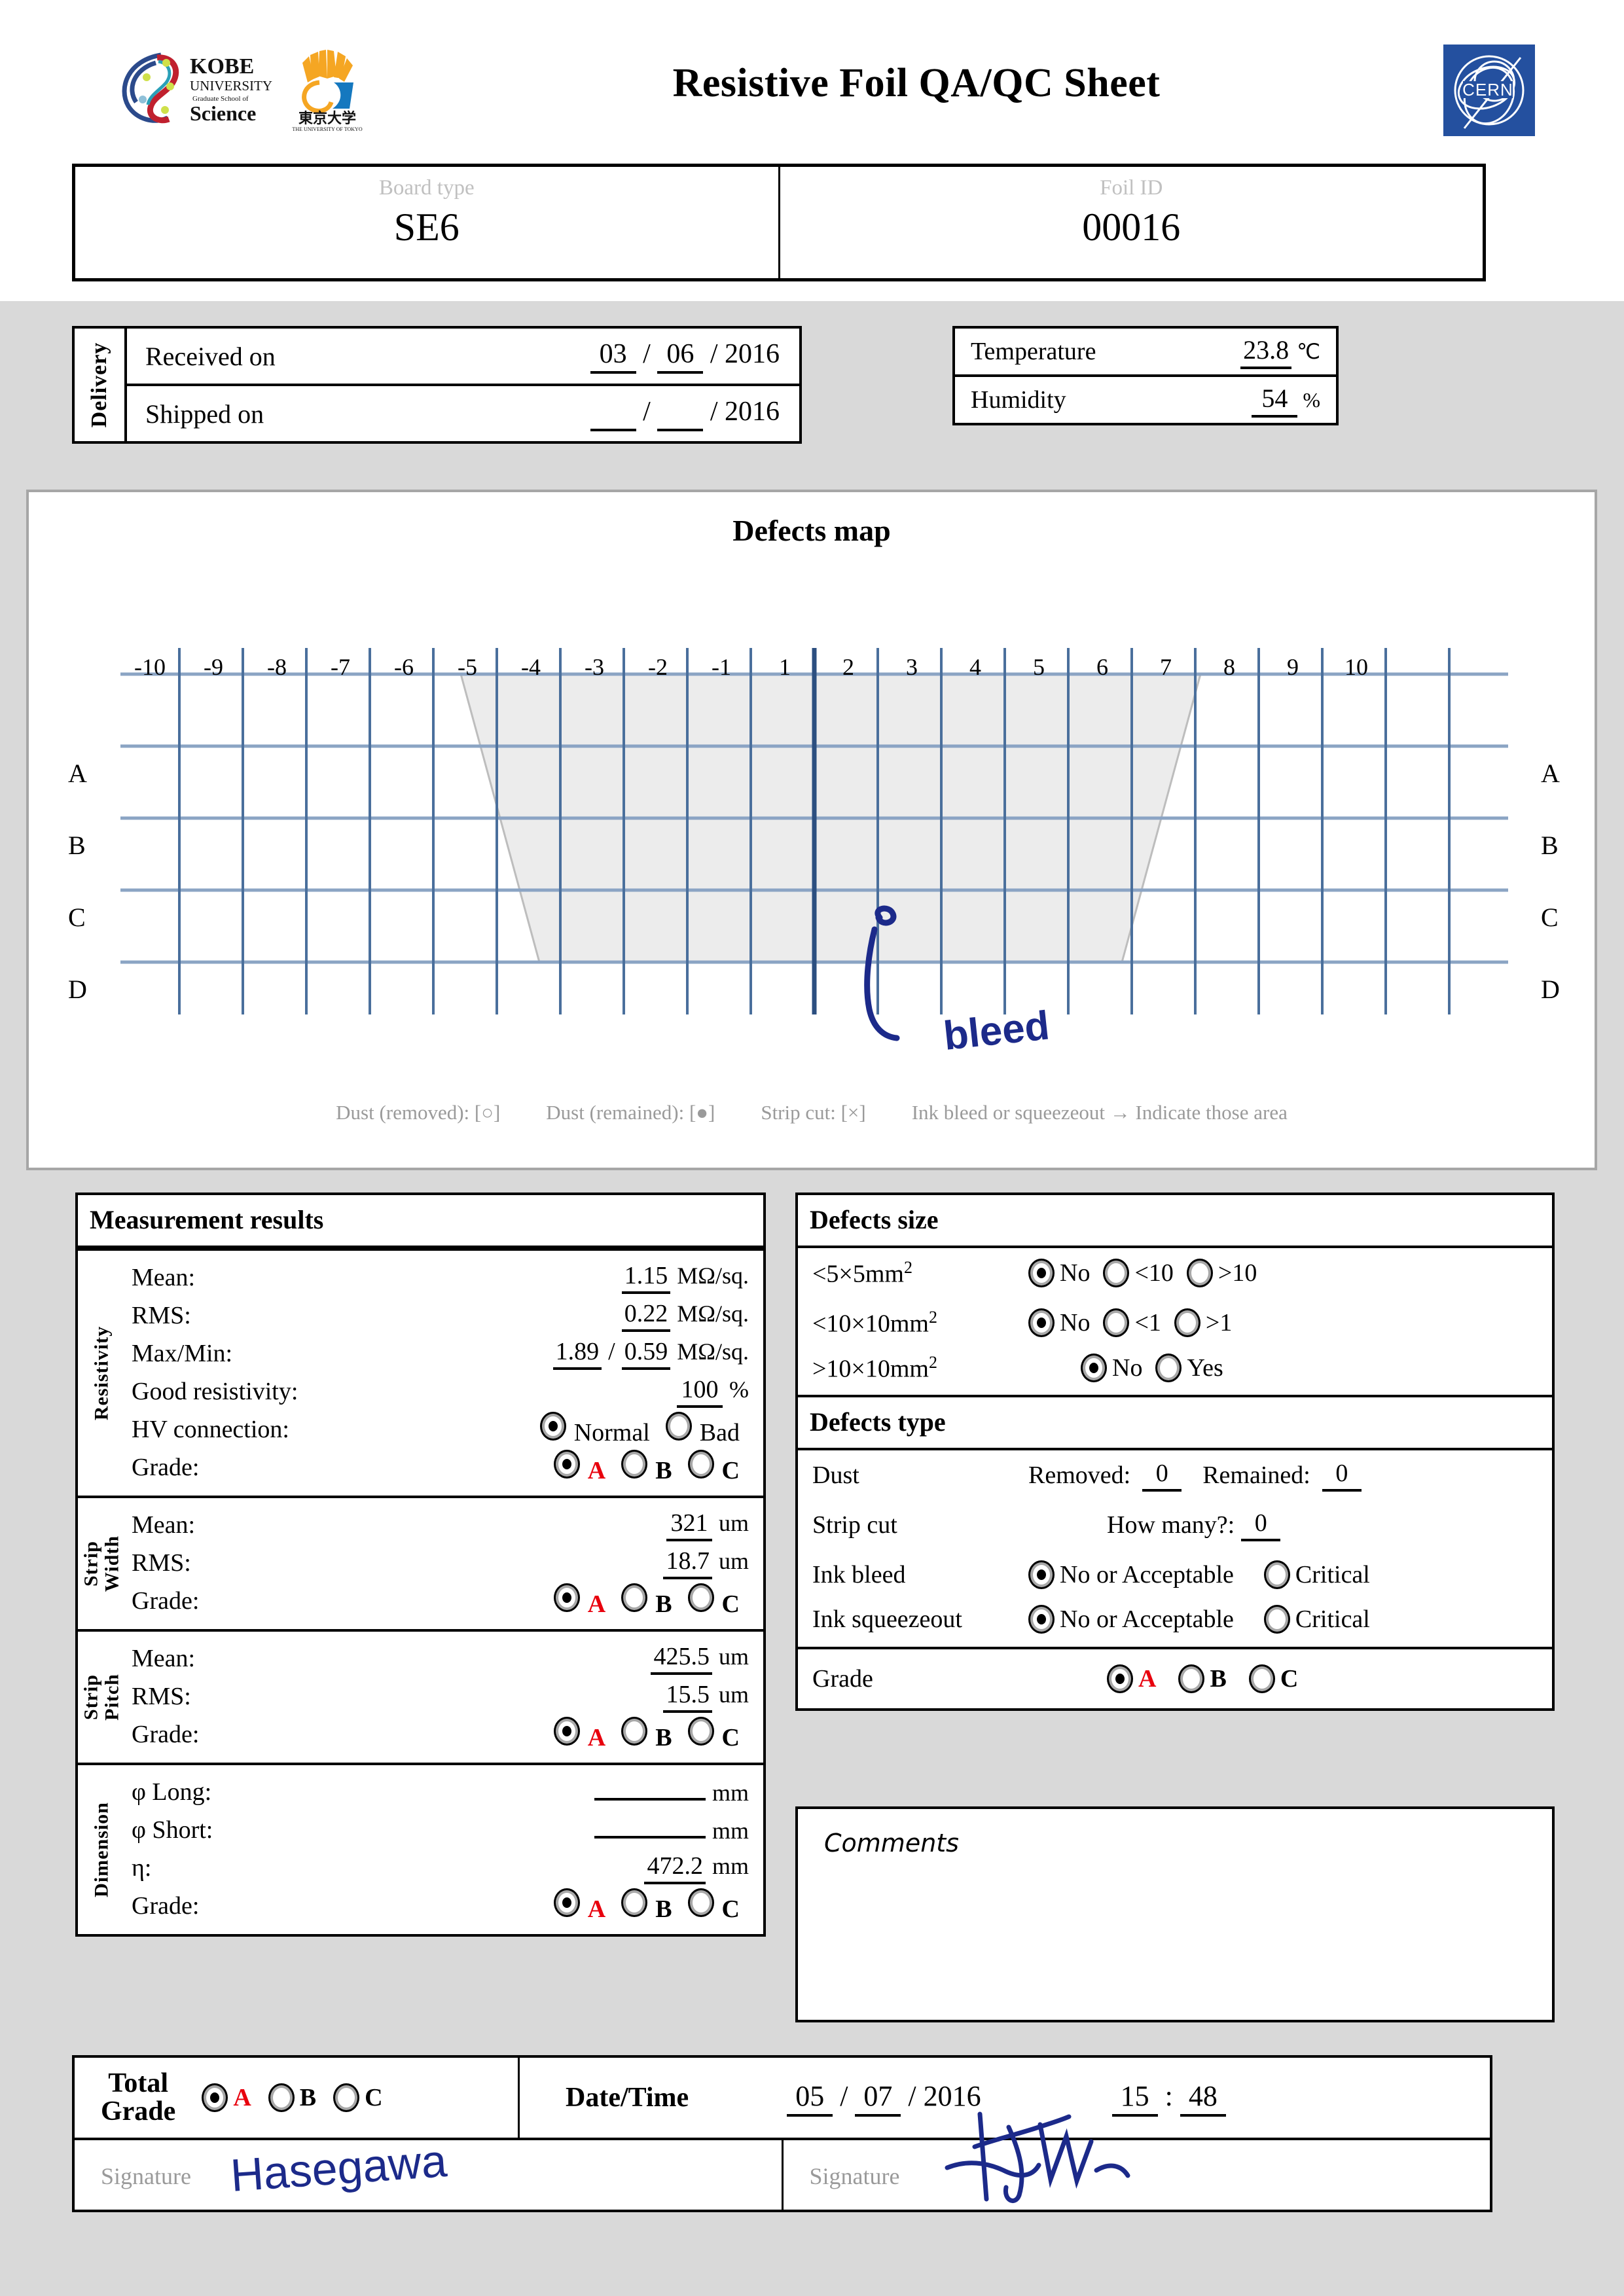 The image size is (1624, 2296). What do you see at coordinates (1280, 351) in the screenshot?
I see `temperature-value-group: 23.8 ℃` at bounding box center [1280, 351].